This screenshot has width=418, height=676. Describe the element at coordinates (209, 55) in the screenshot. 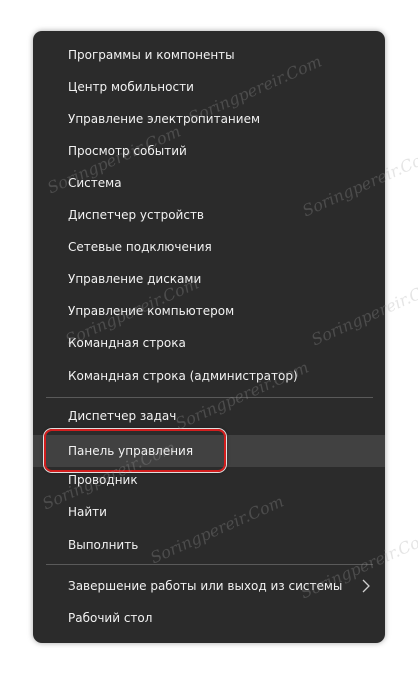

I see `menu-item-programs-and-features: Программы и компоненты` at that location.